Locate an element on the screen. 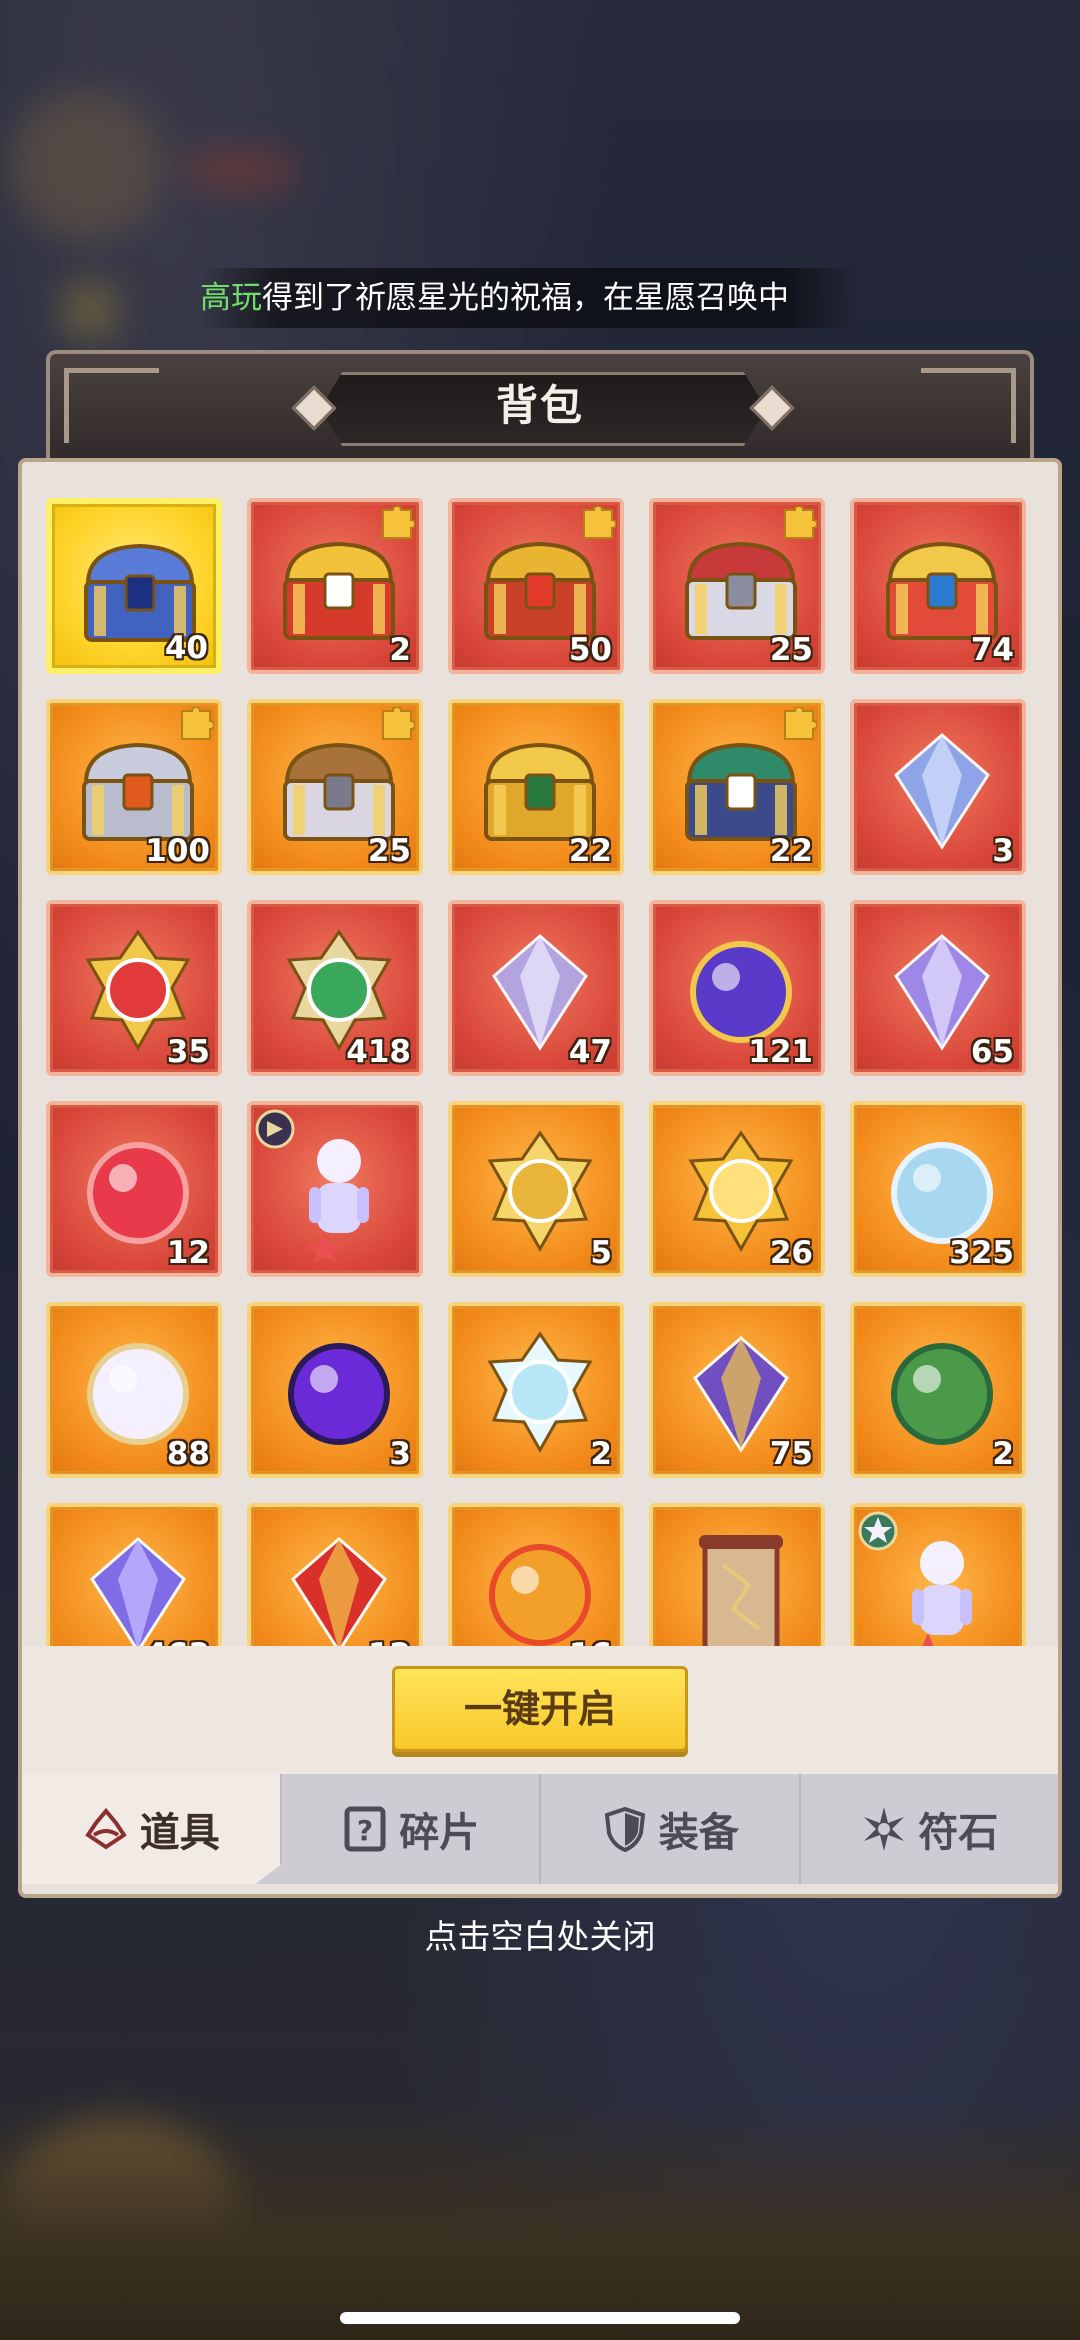 The width and height of the screenshot is (1080, 2340). purple-crystal-cross-icon is located at coordinates (138, 1585).